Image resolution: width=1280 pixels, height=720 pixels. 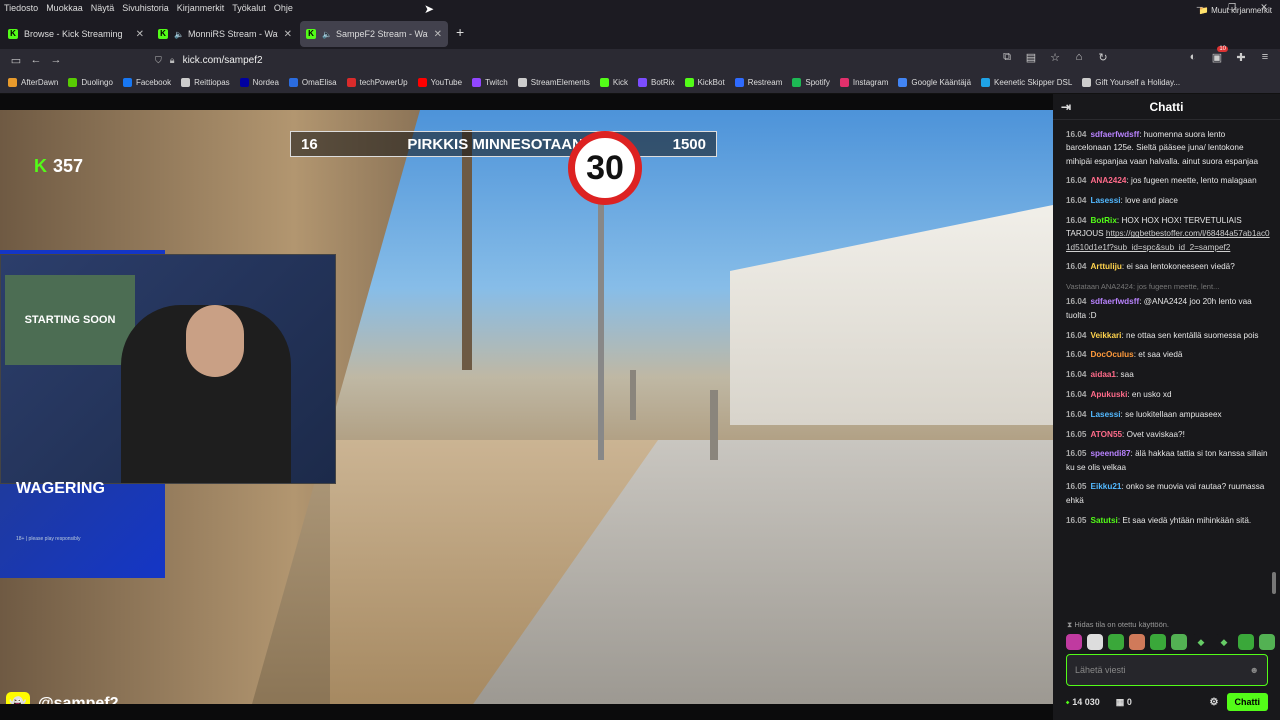 I want to click on message-time: 16.04, so click(x=1076, y=335).